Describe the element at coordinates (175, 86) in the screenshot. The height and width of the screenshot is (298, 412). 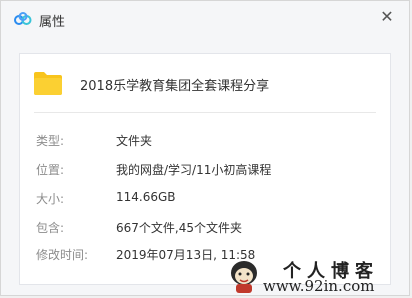
I see `file-name: 2018乐学教育集团全套课程分享` at that location.